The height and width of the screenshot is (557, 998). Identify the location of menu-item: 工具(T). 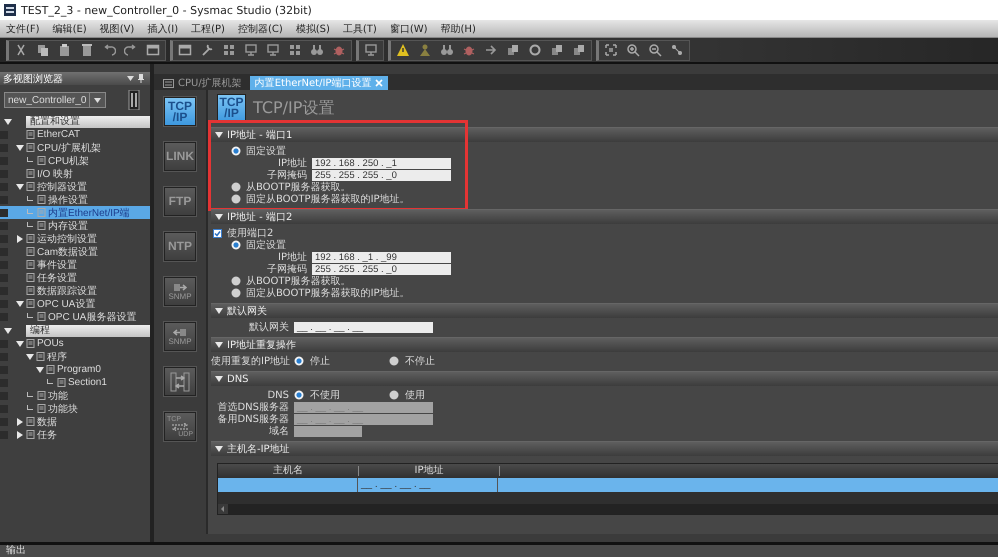
(359, 29).